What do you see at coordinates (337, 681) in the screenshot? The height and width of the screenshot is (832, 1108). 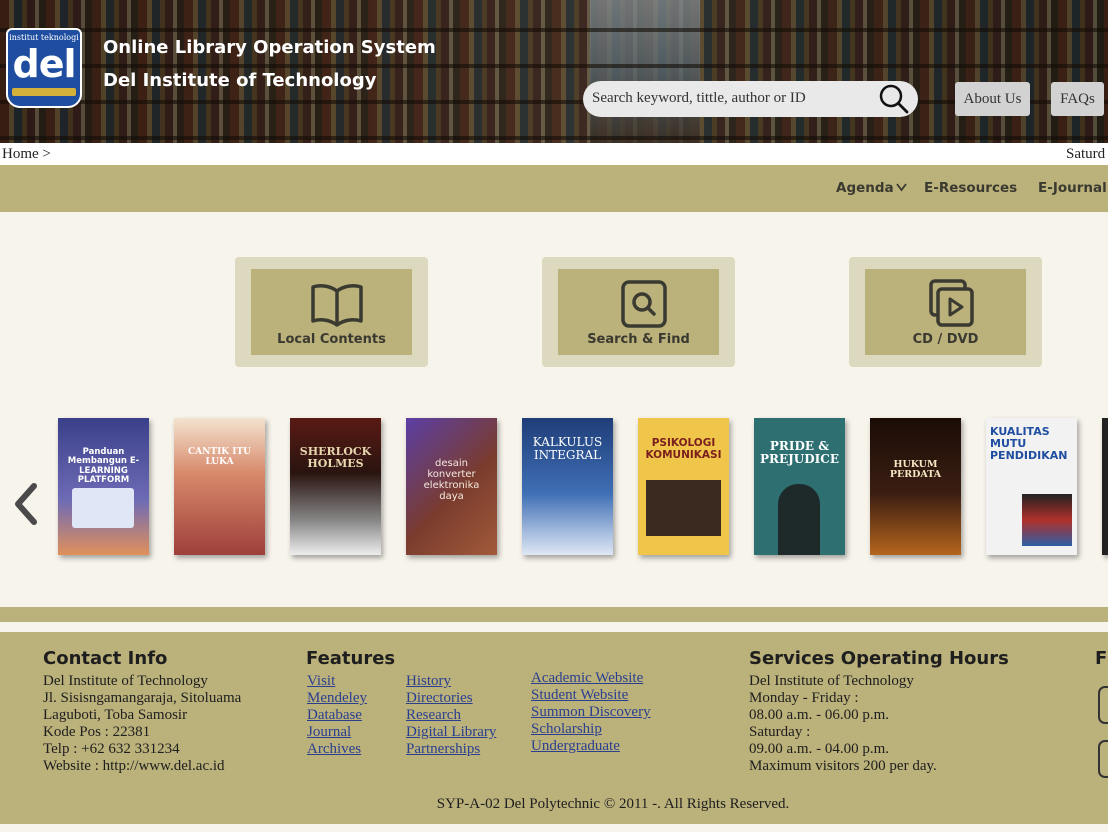 I see `footer-link-visit: Visit` at bounding box center [337, 681].